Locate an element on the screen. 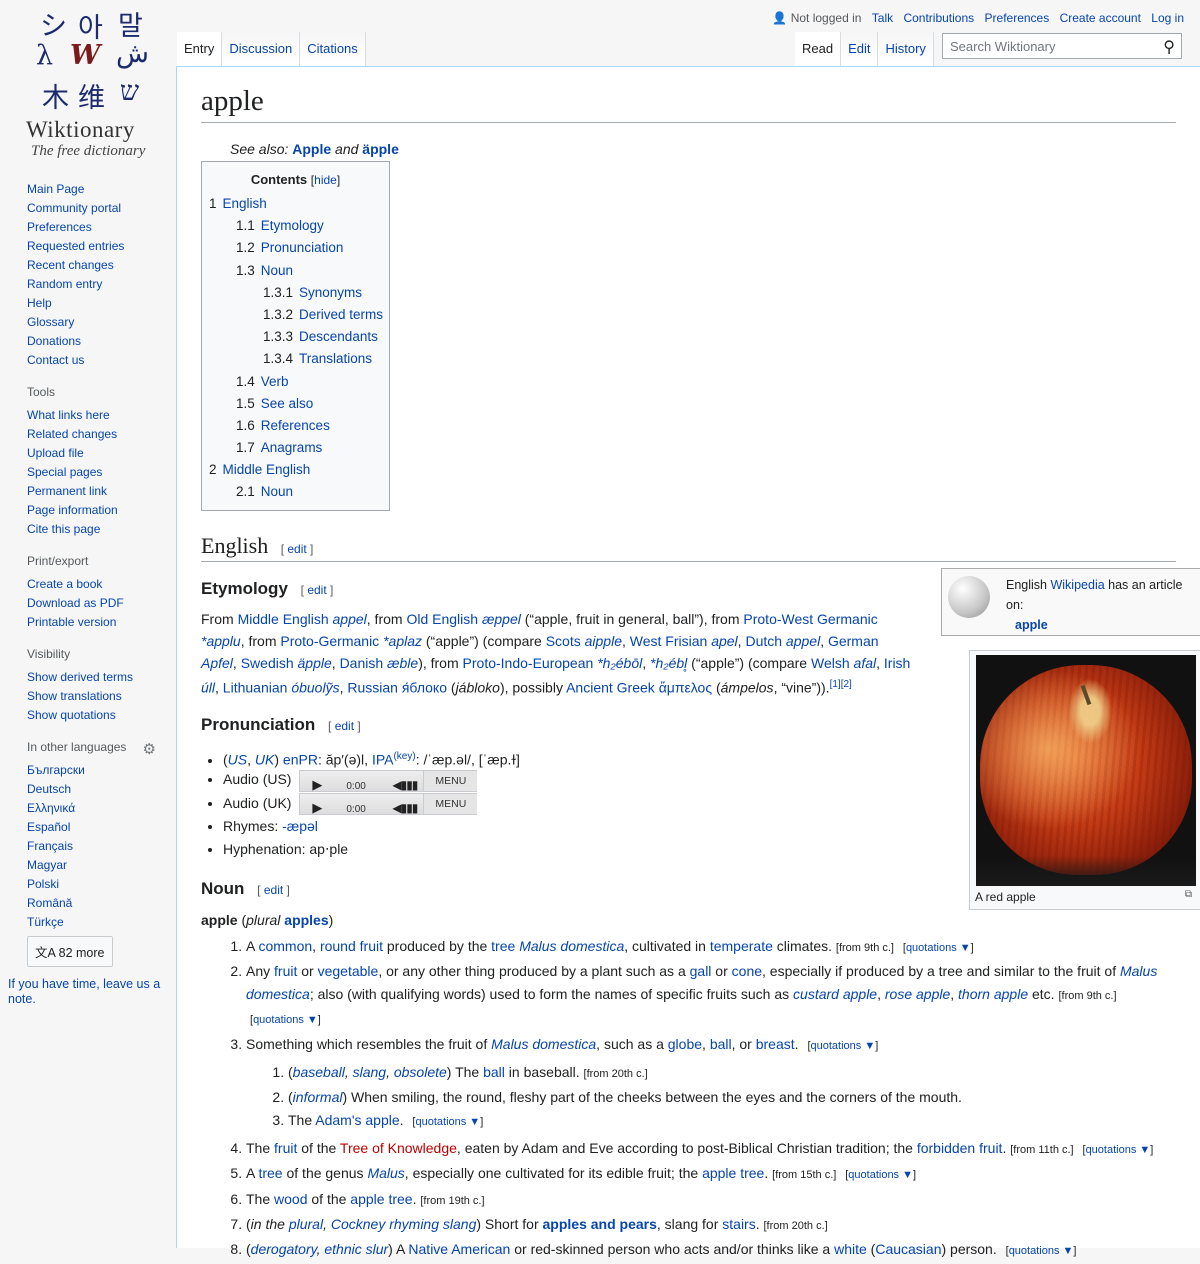 The height and width of the screenshot is (1264, 1200). term-link: óbuolỹs is located at coordinates (315, 688).